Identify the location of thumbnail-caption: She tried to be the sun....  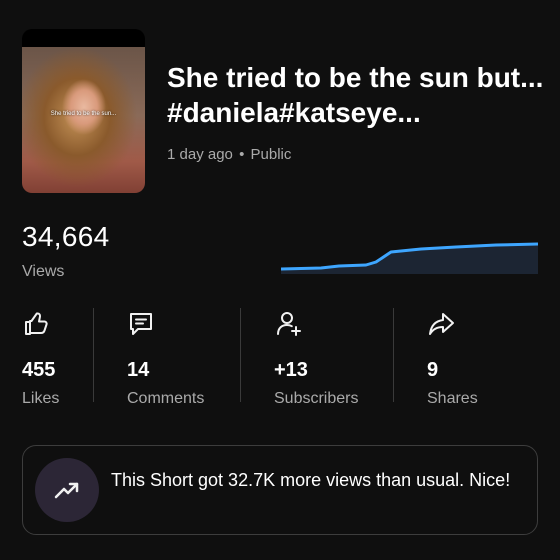
(83, 114).